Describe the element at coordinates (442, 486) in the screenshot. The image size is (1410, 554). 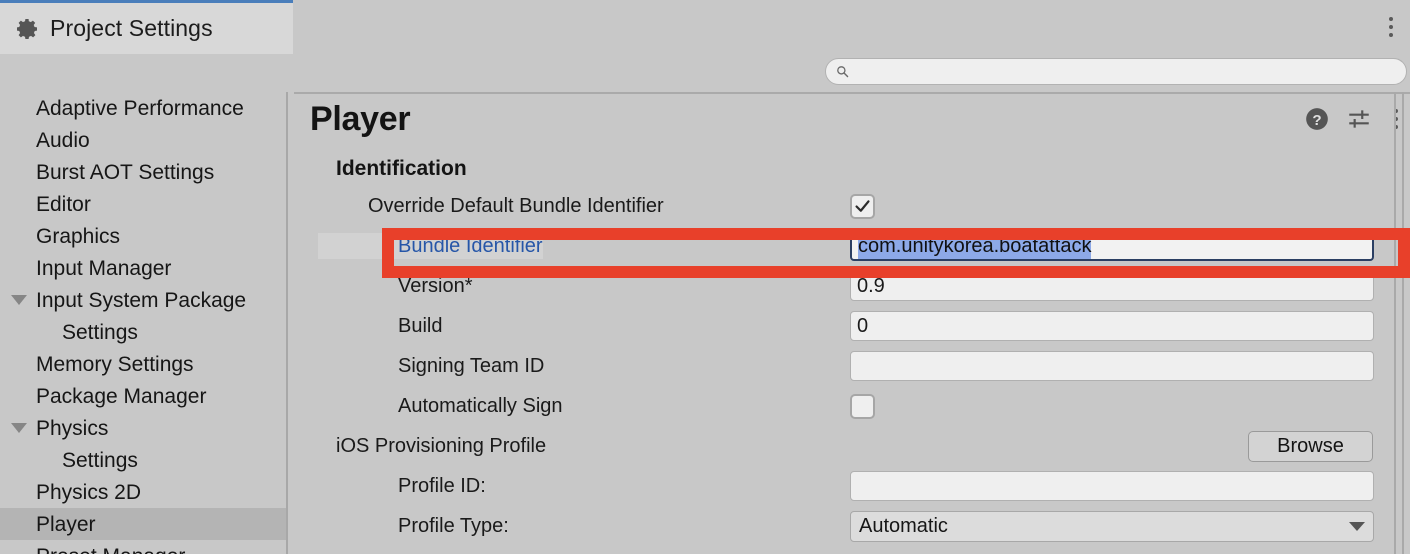
I see `label-profile-id: Profile ID:` at that location.